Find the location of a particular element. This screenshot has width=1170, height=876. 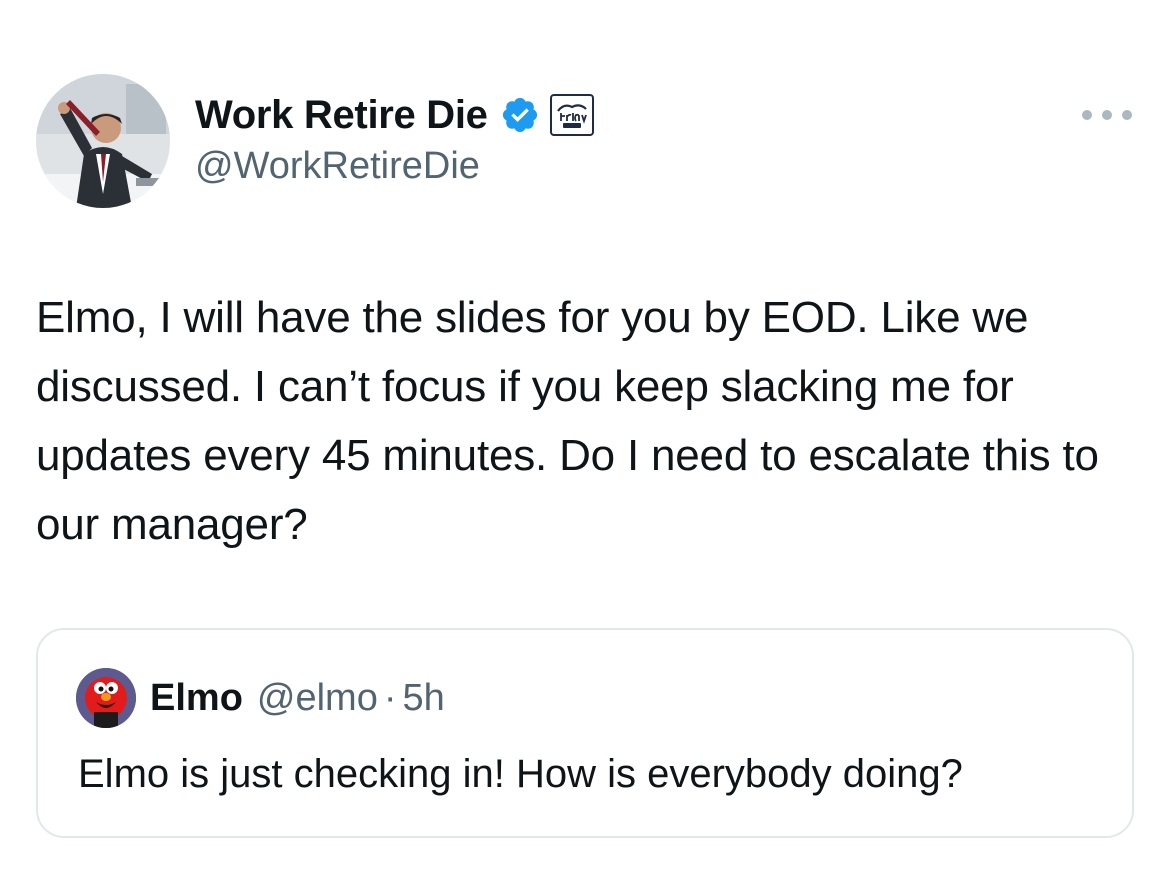

quoted-author-handle: @elmo is located at coordinates (317, 698).